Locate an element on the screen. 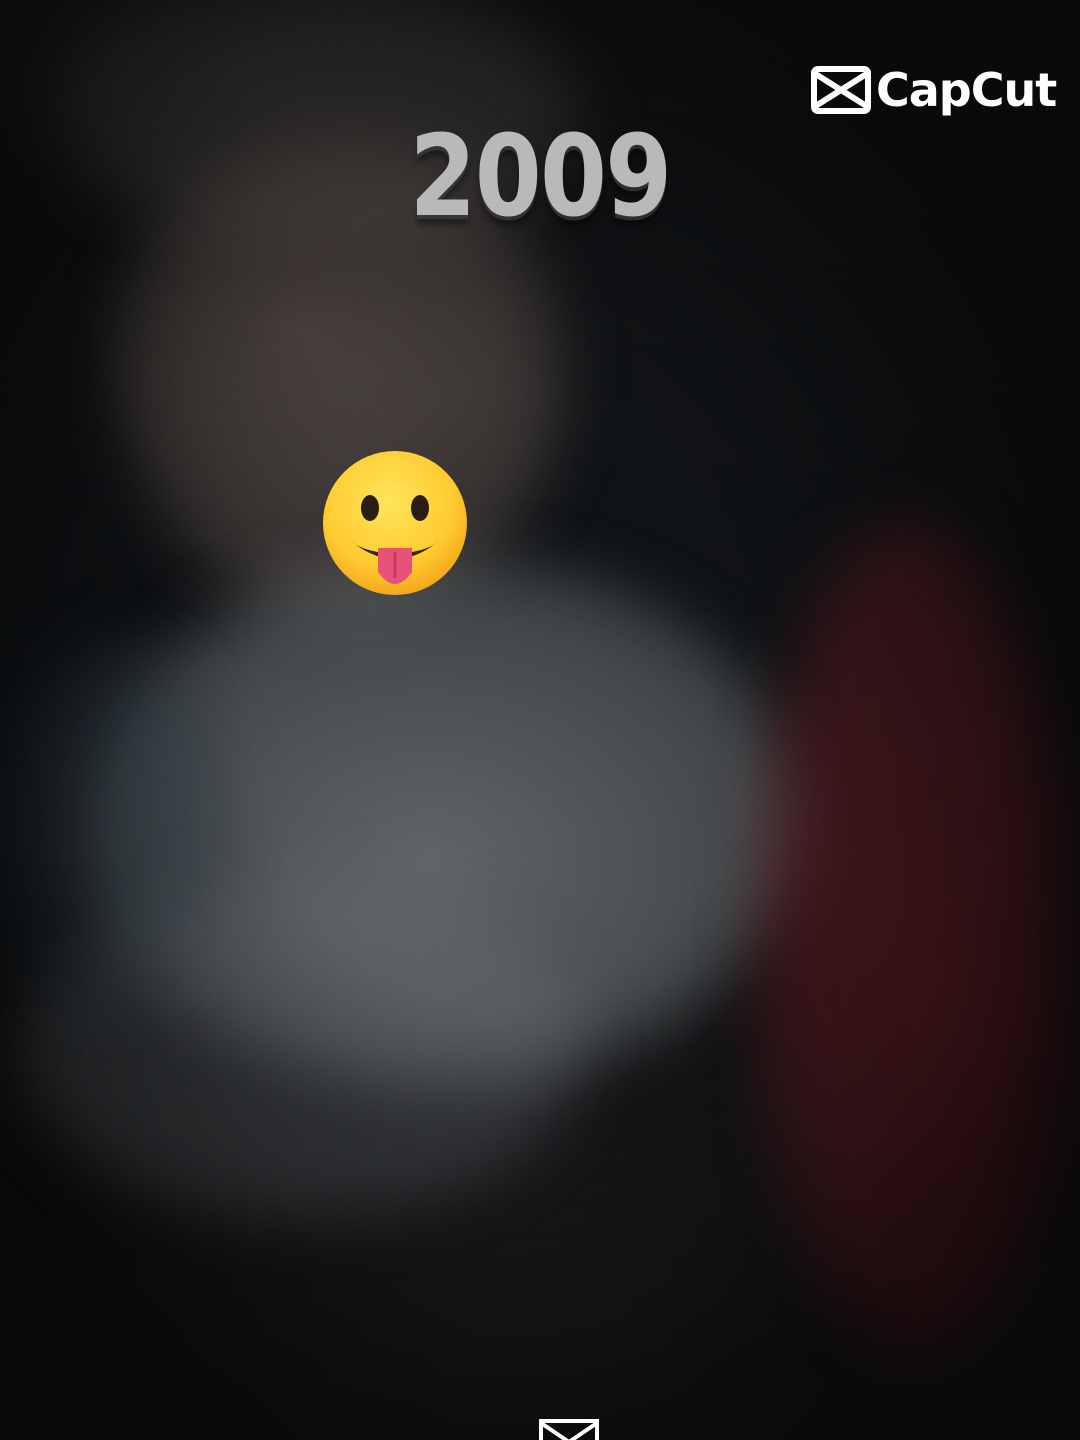 This screenshot has height=1440, width=1080. photo-left-shadow-area is located at coordinates (110, 820).